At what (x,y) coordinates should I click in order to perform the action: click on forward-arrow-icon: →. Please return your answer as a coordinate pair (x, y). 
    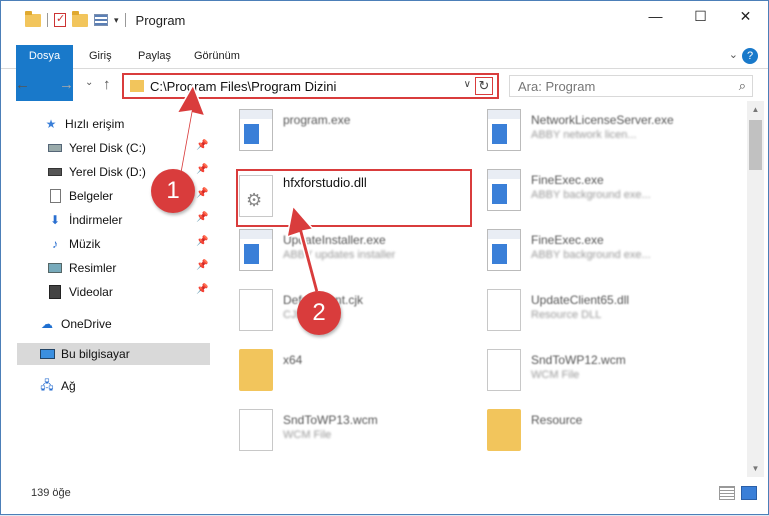
    Looking at the image, I should click on (66, 84).